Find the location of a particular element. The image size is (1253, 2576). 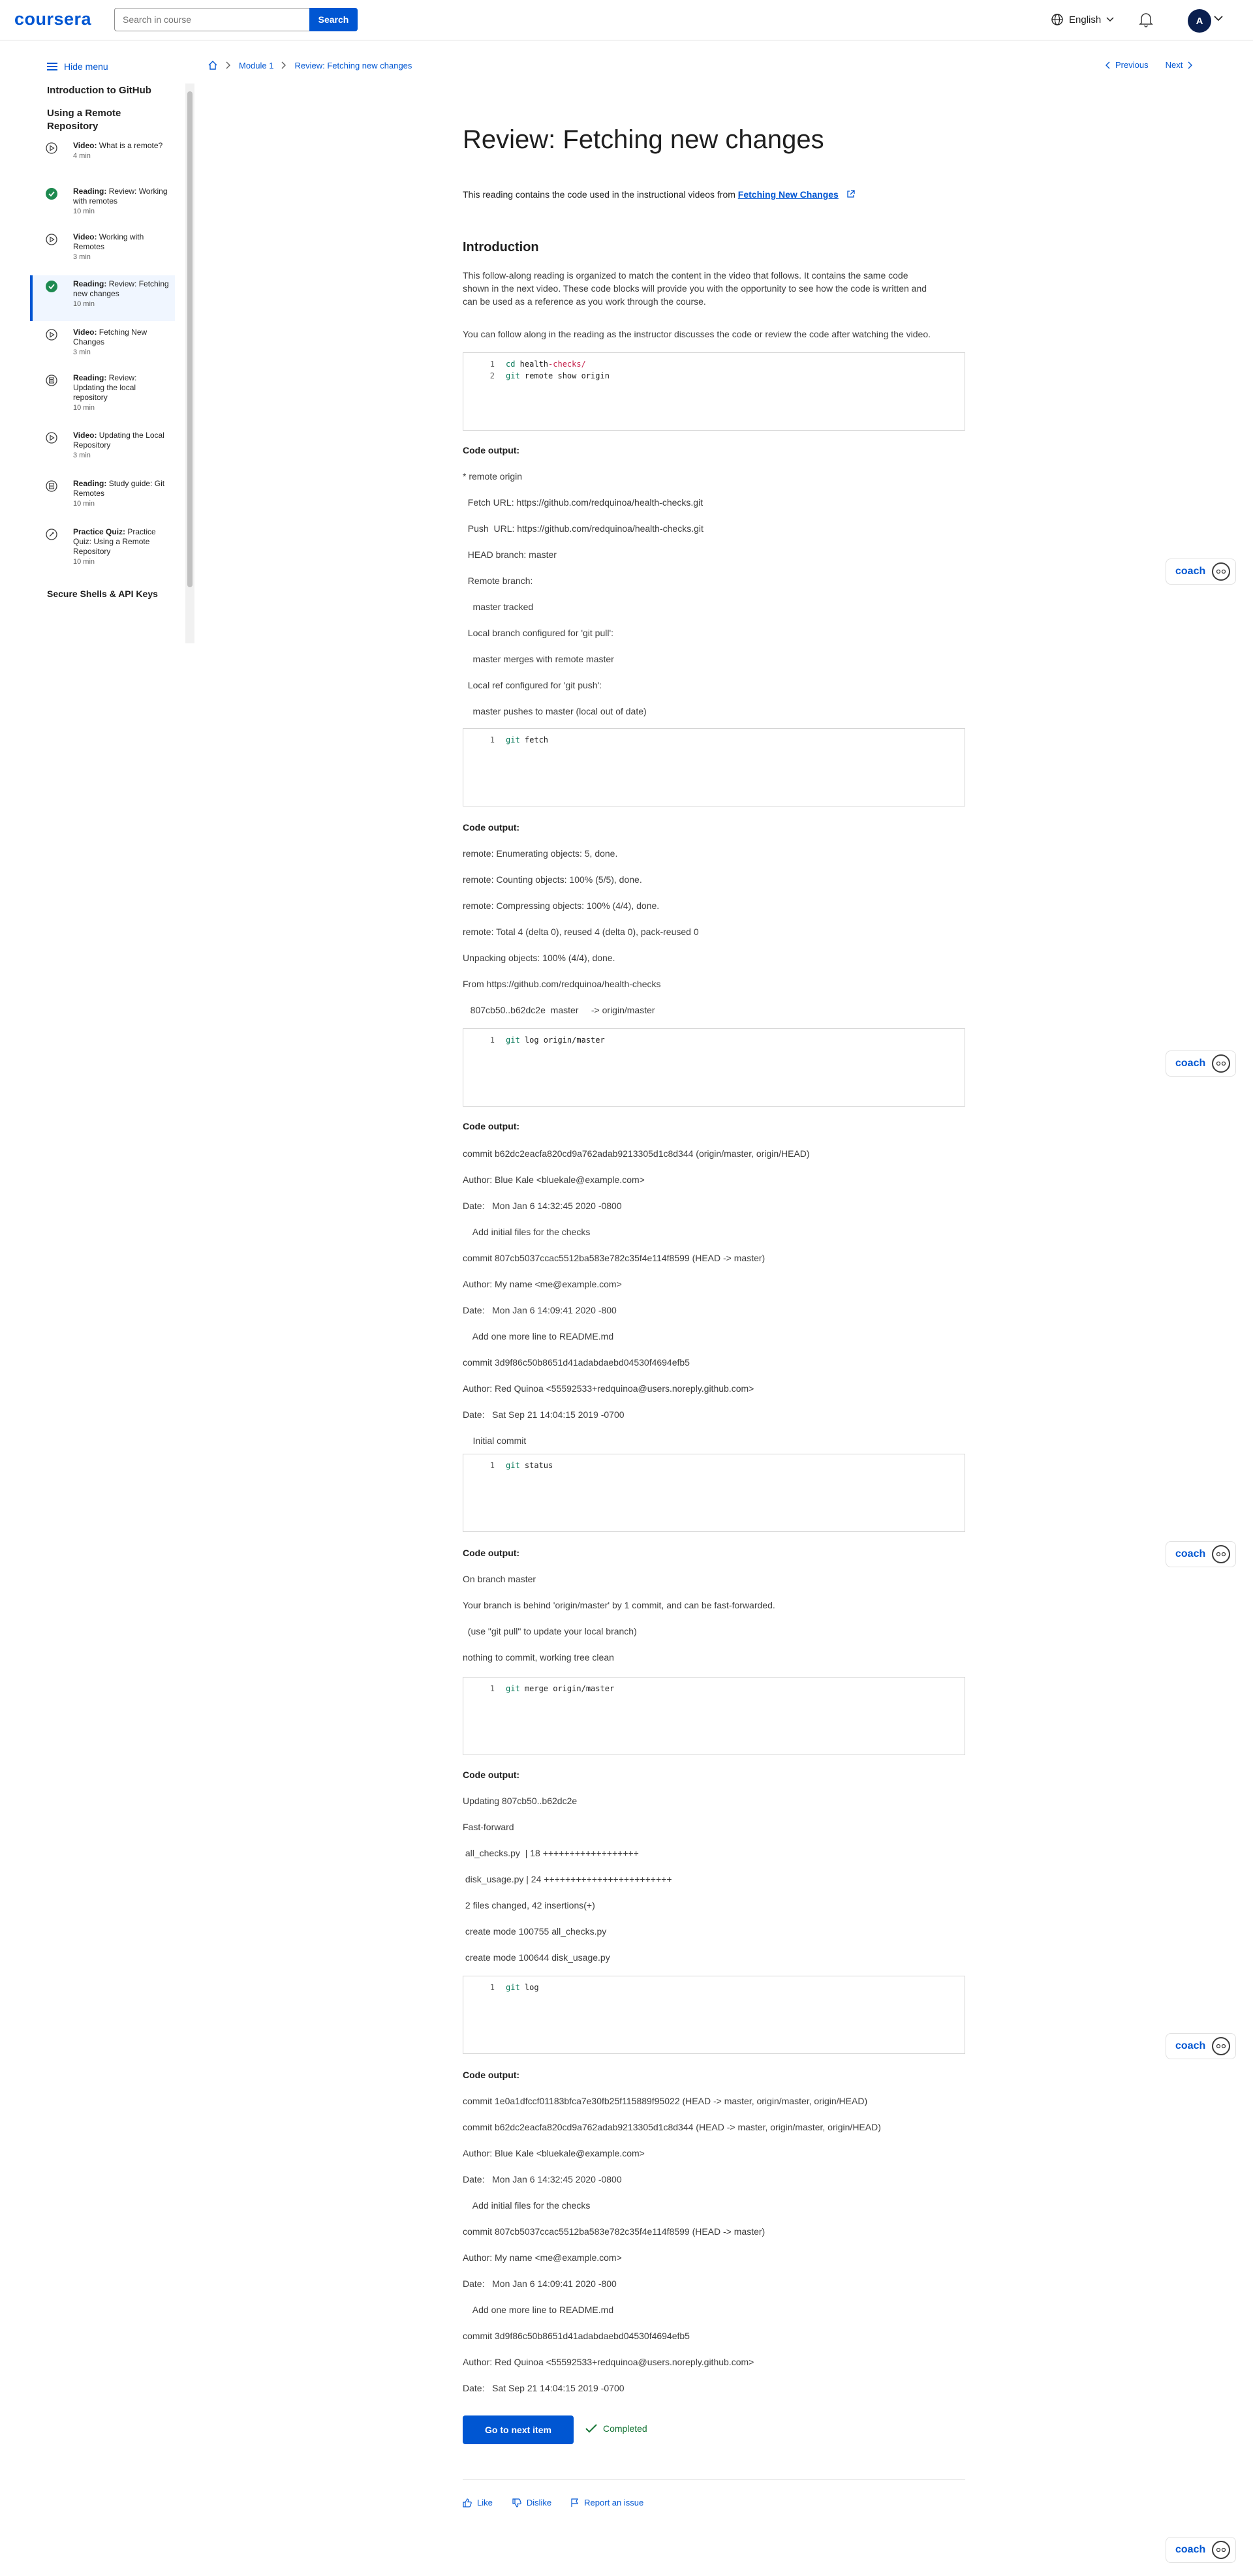

code-block: 1 git log origin/master is located at coordinates (714, 1067).